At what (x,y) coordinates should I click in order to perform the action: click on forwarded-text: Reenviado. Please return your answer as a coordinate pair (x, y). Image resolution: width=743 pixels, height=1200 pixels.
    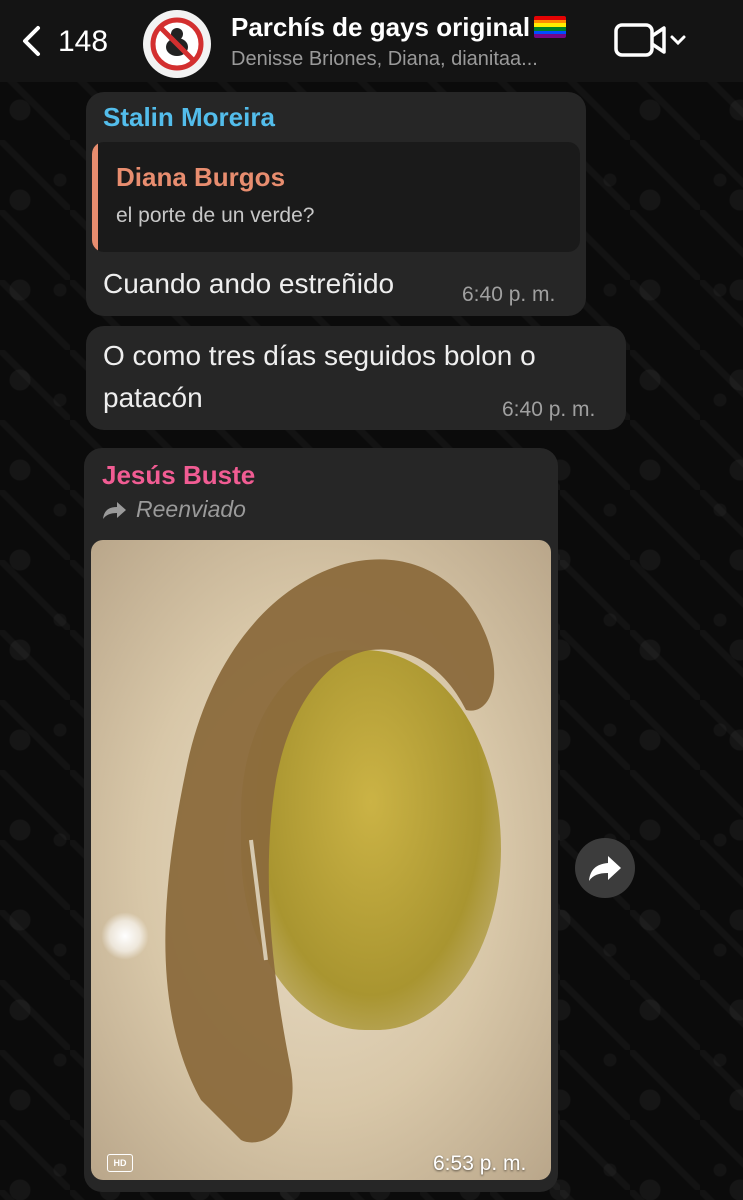
    Looking at the image, I should click on (191, 509).